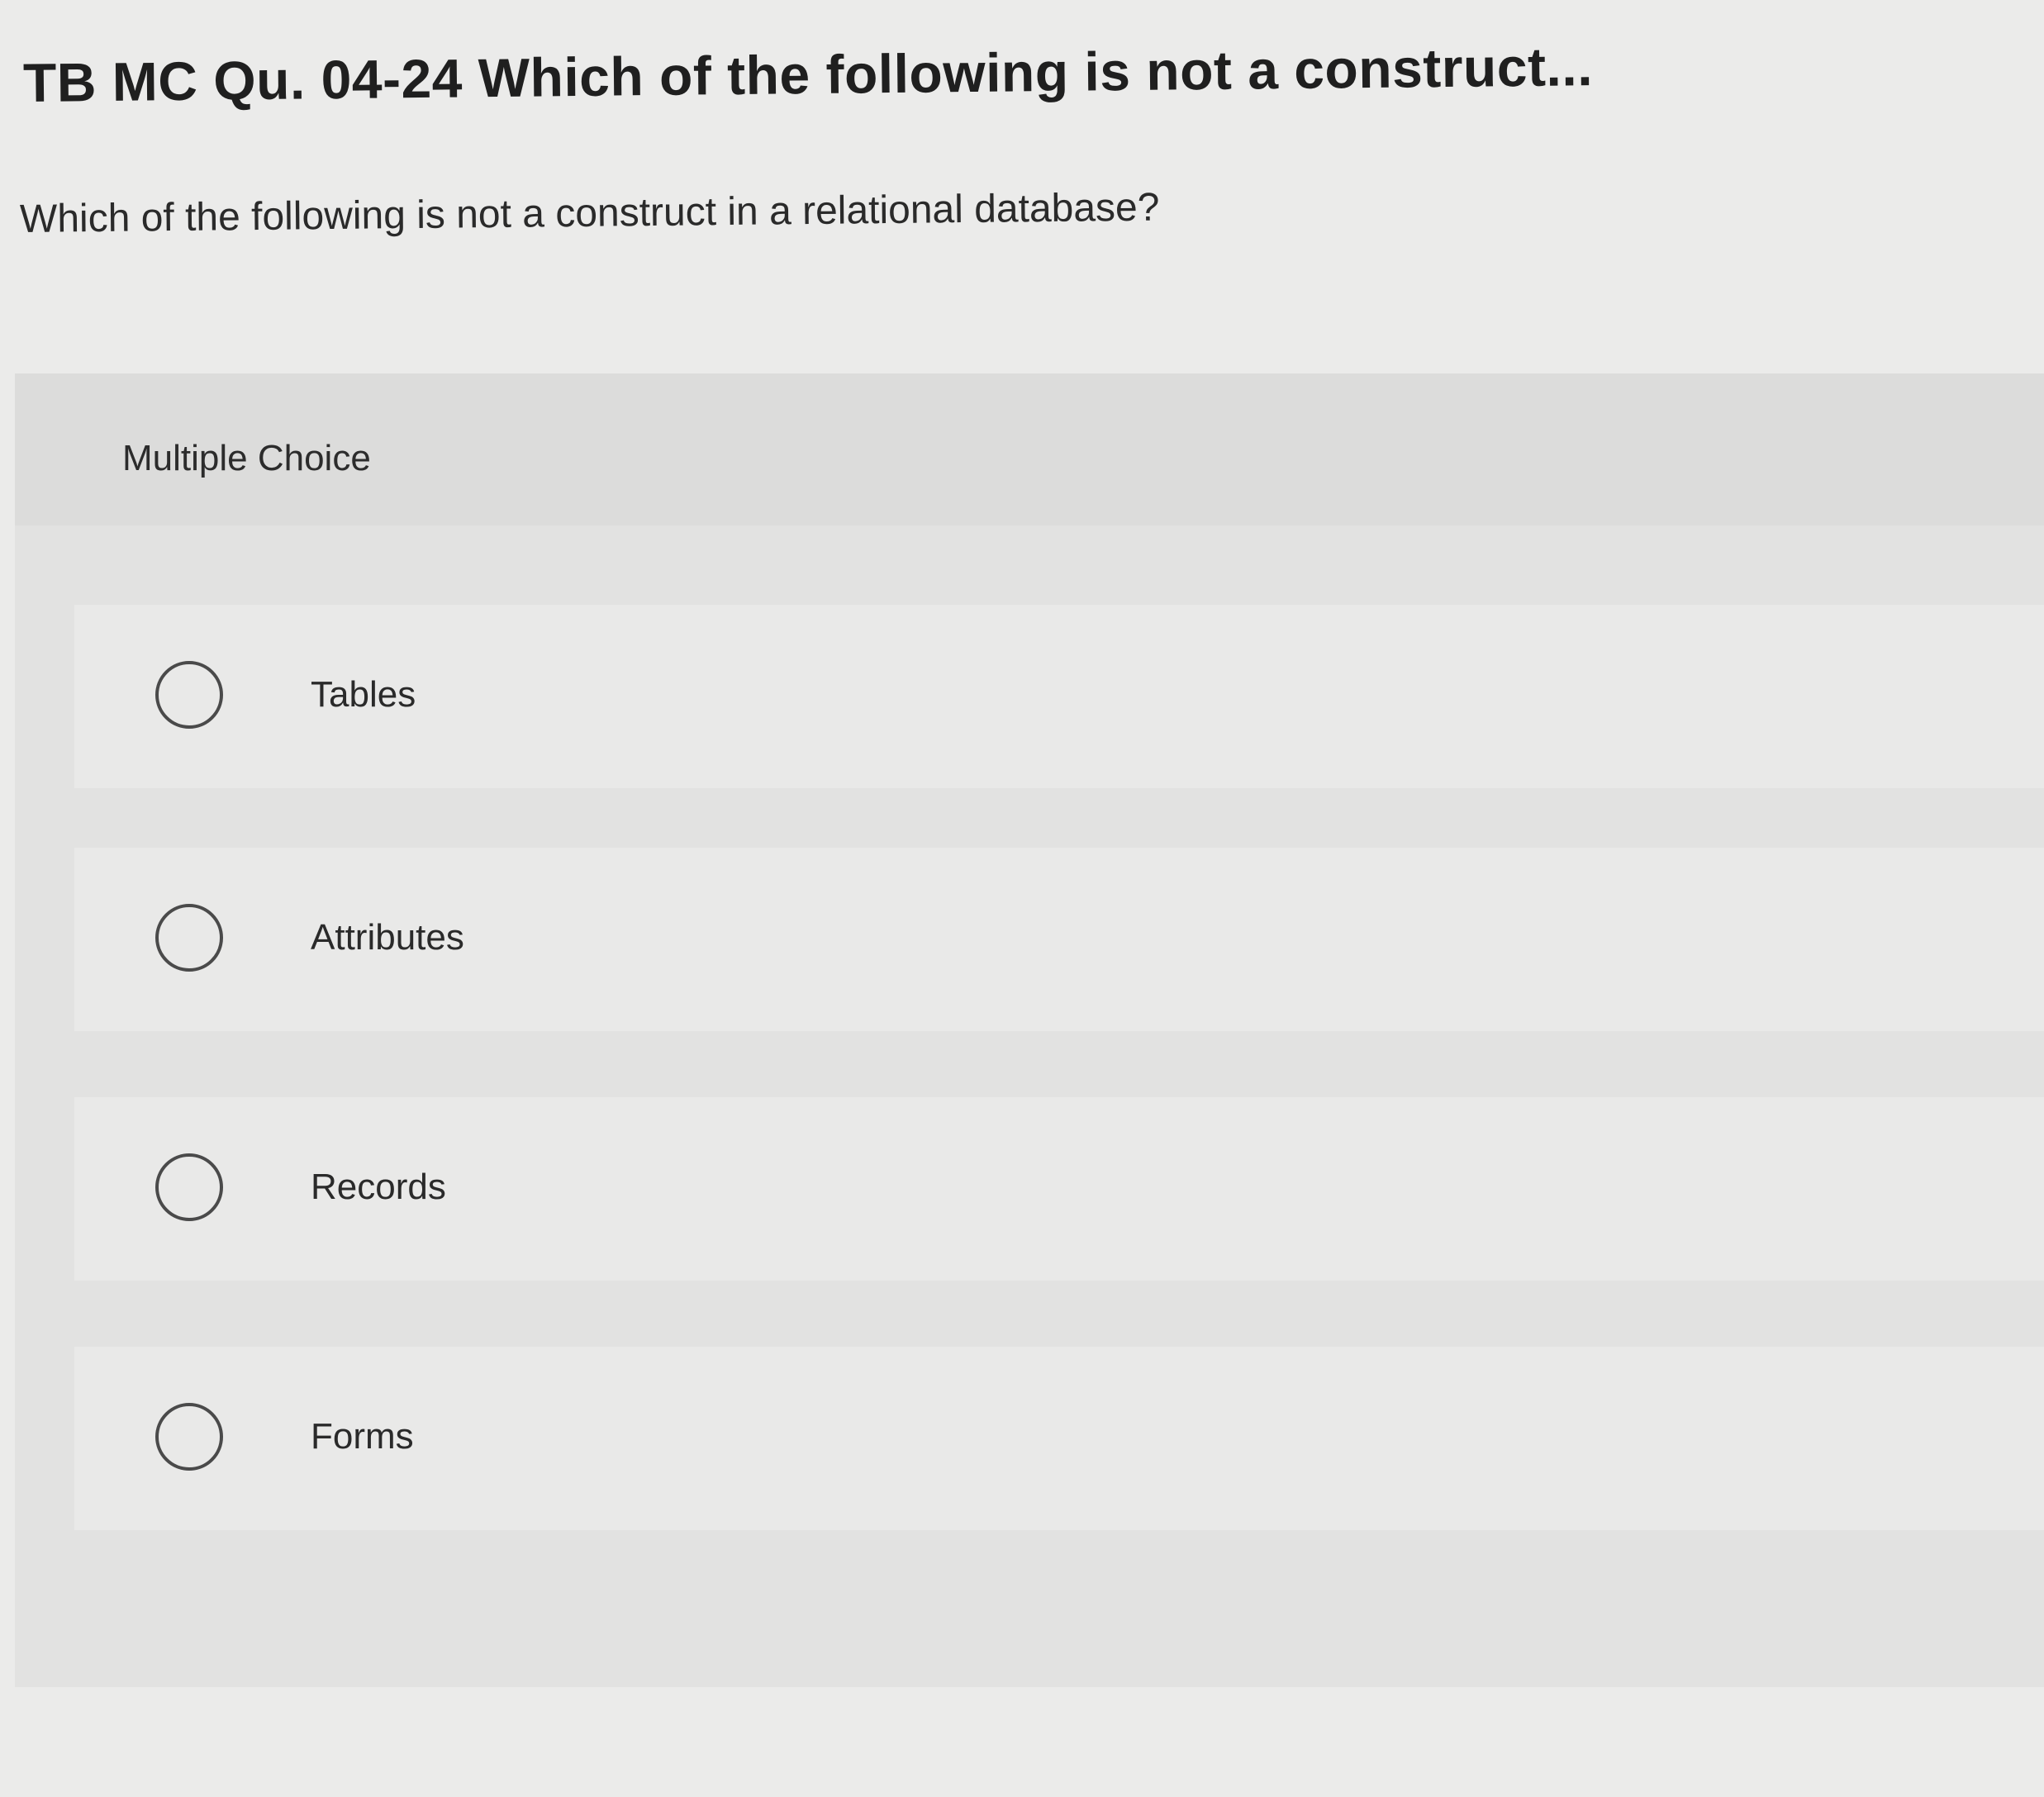 This screenshot has width=2044, height=1797. What do you see at coordinates (363, 694) in the screenshot?
I see `option-label: Tables` at bounding box center [363, 694].